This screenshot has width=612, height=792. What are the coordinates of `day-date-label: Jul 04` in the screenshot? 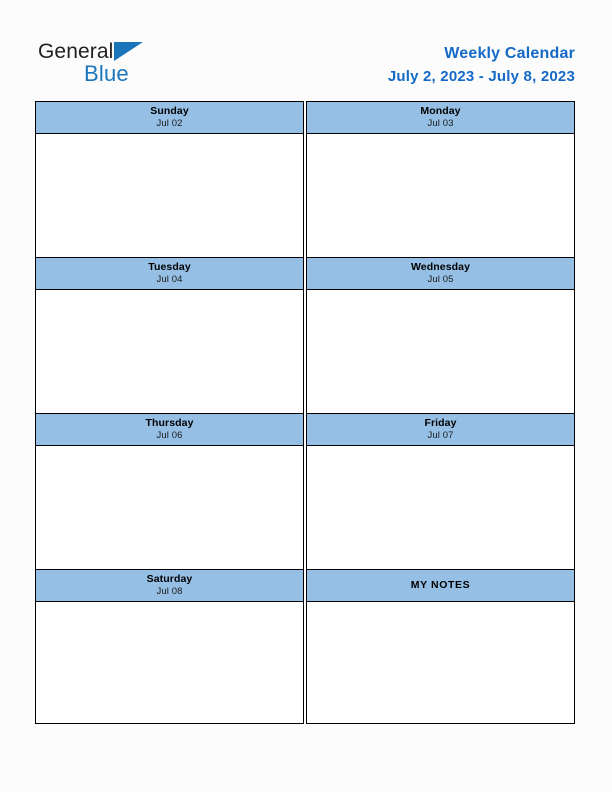 It's located at (169, 279).